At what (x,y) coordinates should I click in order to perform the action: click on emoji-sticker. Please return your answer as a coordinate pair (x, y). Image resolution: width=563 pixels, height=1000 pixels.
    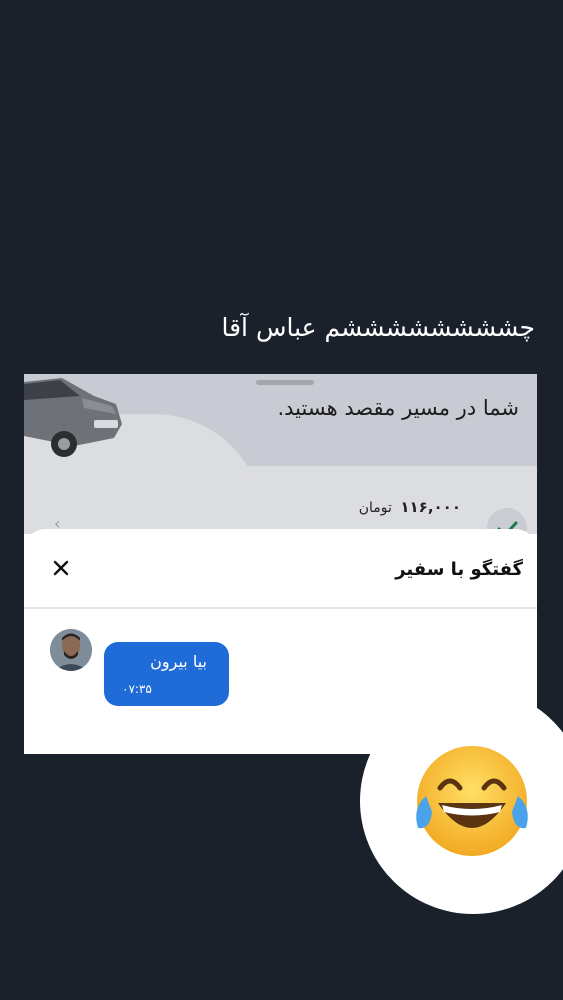
    Looking at the image, I should click on (461, 801).